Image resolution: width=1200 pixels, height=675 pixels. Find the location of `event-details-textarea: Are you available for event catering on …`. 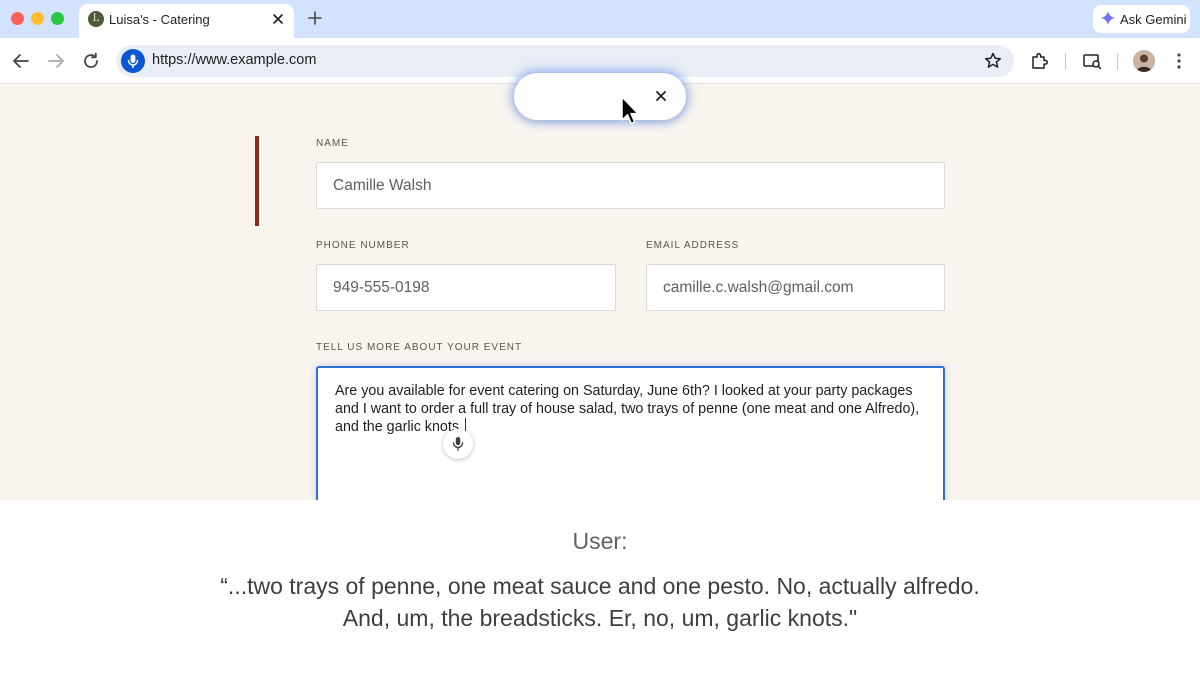

event-details-textarea: Are you available for event catering on … is located at coordinates (630, 433).